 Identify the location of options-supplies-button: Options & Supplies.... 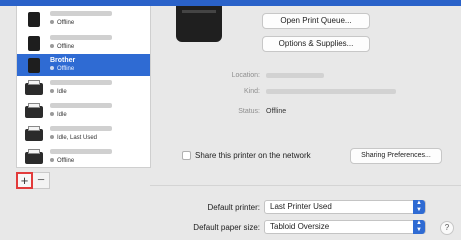
(316, 44).